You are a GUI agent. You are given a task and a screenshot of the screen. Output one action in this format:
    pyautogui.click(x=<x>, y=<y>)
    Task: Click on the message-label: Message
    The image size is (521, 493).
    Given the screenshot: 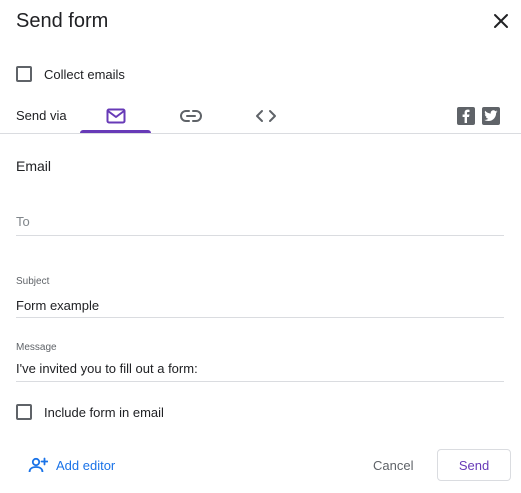 What is the action you would take?
    pyautogui.click(x=36, y=347)
    